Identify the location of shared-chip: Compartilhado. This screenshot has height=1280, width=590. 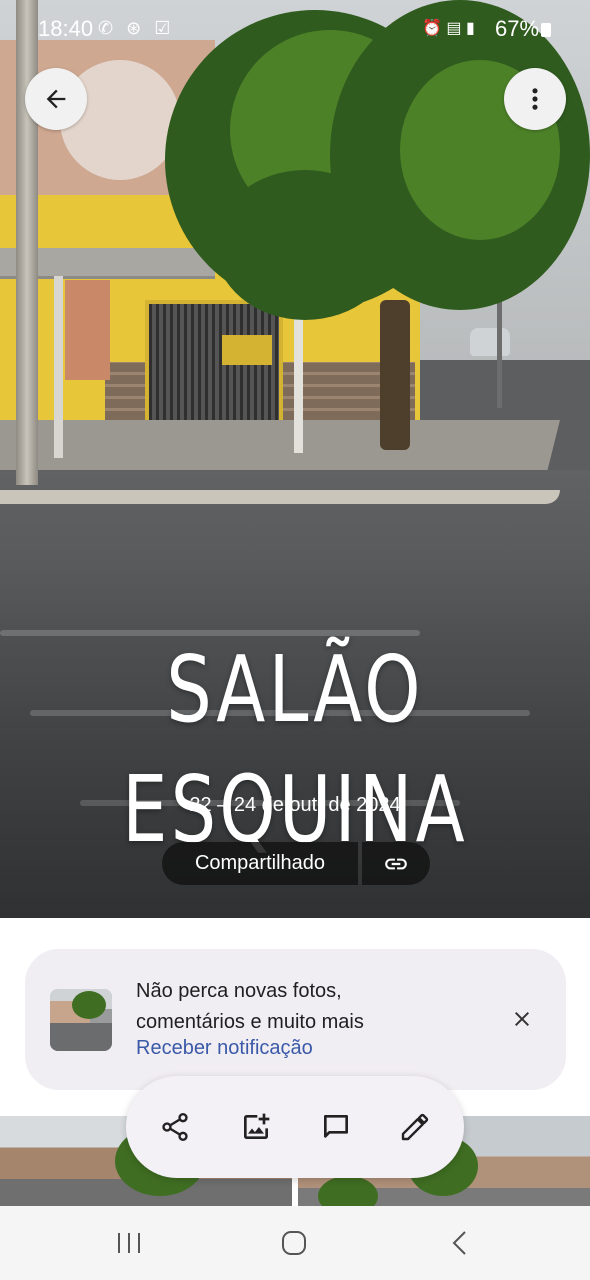
(260, 863).